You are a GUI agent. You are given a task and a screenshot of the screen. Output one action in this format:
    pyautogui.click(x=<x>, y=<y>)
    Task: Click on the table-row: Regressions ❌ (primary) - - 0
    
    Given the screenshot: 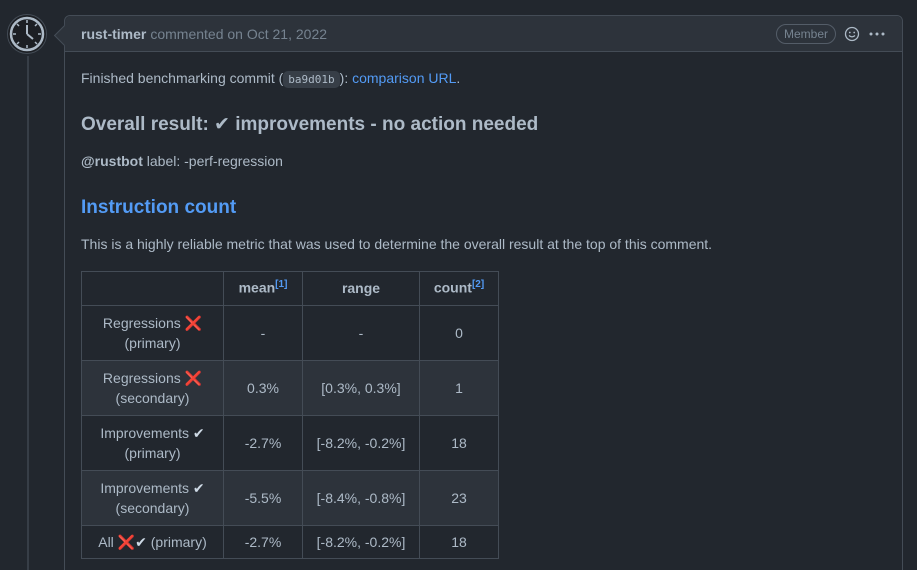 What is the action you would take?
    pyautogui.click(x=290, y=332)
    